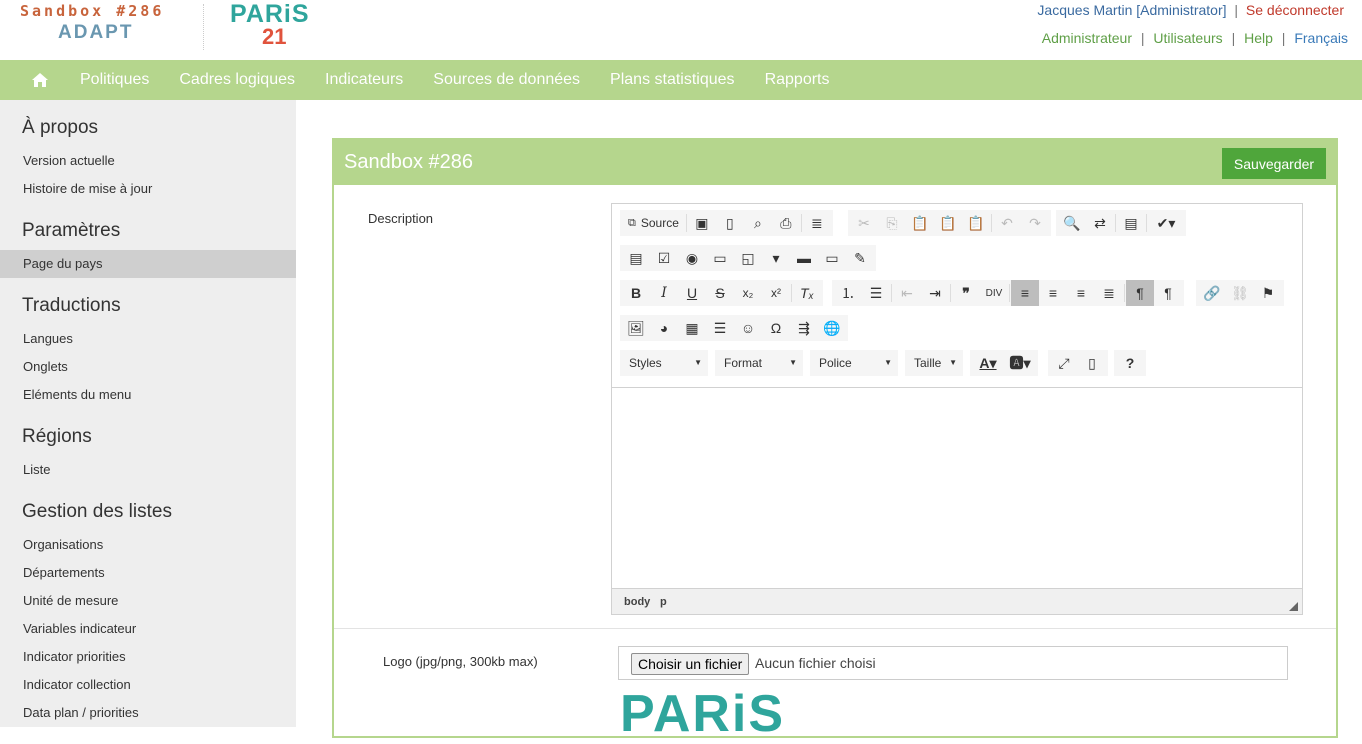 Image resolution: width=1362 pixels, height=744 pixels. Describe the element at coordinates (95, 33) in the screenshot. I see `brand-adapt: ADAPT` at that location.